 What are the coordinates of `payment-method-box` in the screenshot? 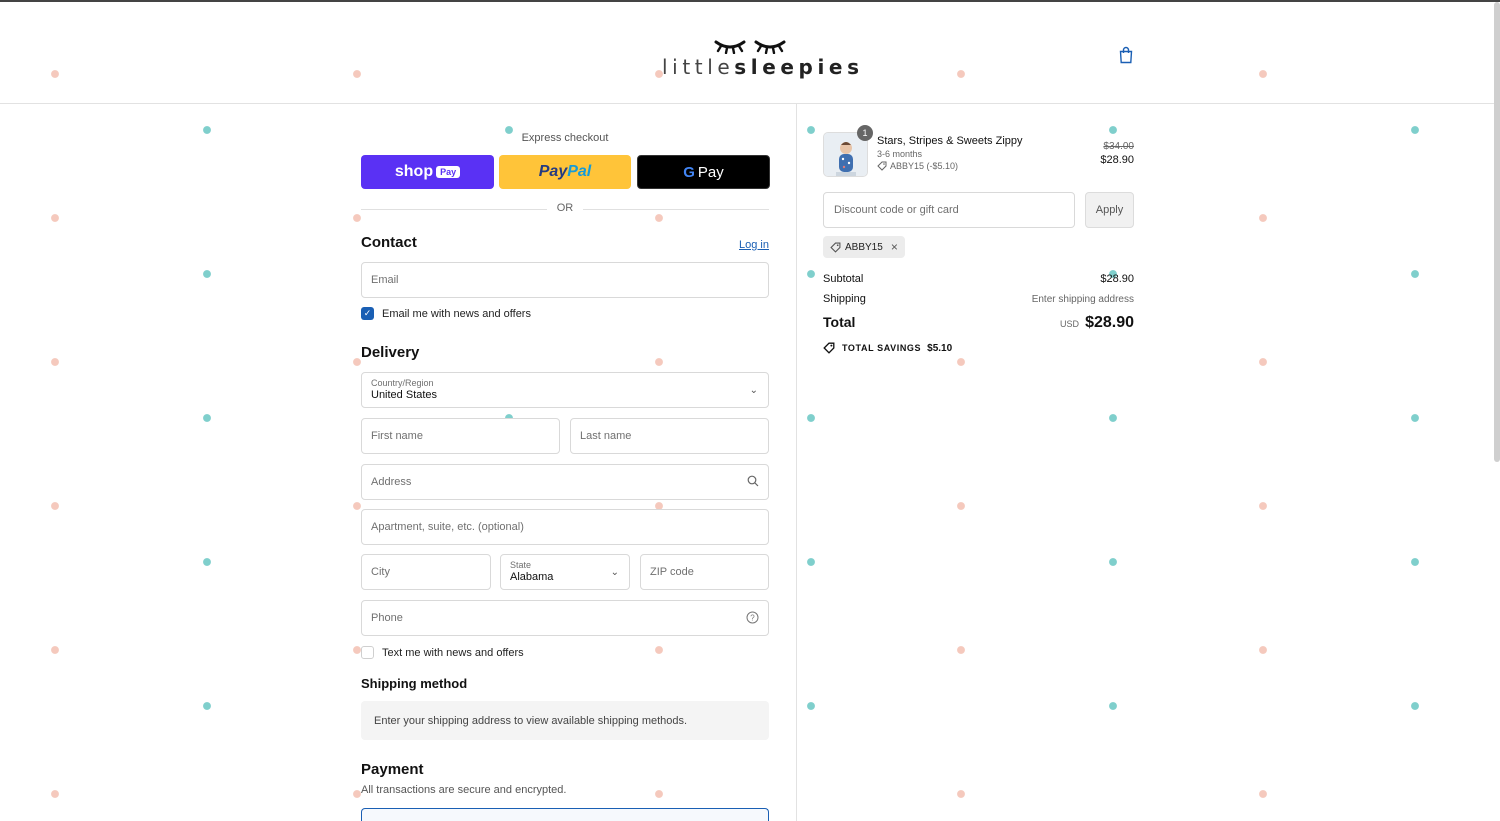 It's located at (565, 814).